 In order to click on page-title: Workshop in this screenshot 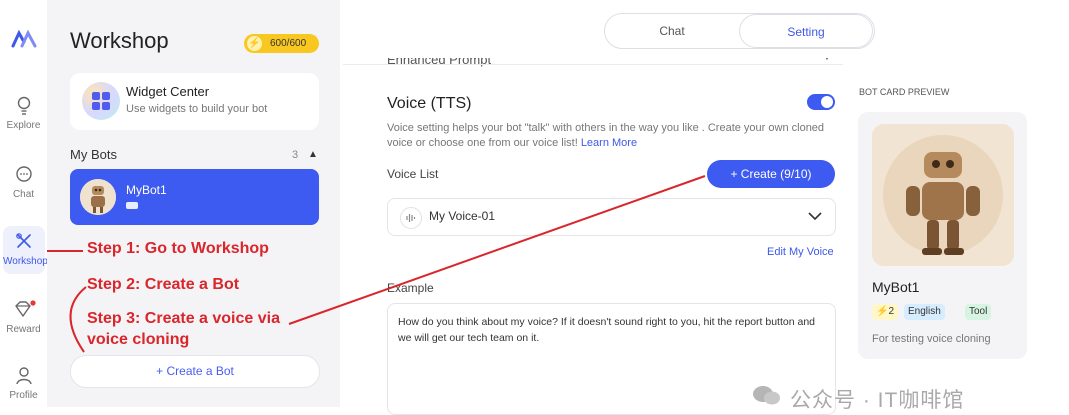, I will do `click(119, 40)`.